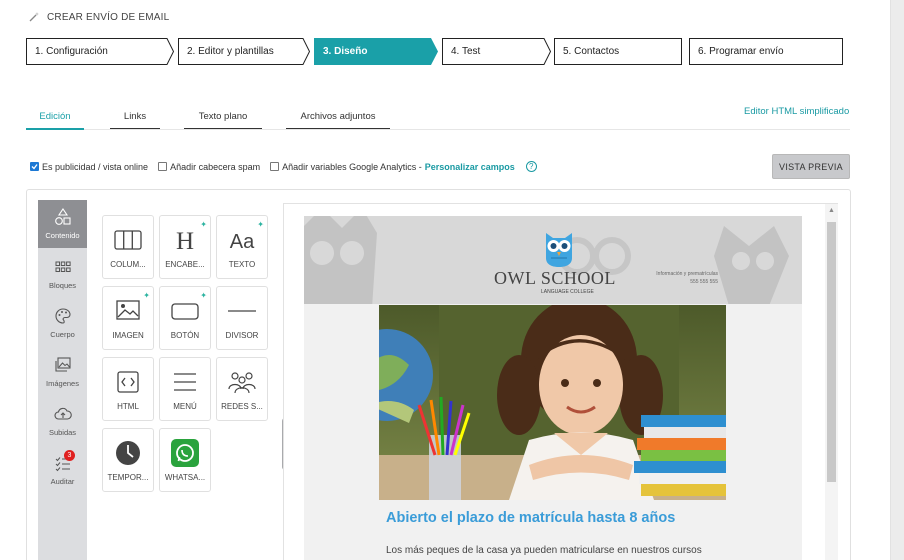 This screenshot has width=904, height=560. What do you see at coordinates (352, 166) in the screenshot?
I see `option-label: Añadir variables Google Analytics -` at bounding box center [352, 166].